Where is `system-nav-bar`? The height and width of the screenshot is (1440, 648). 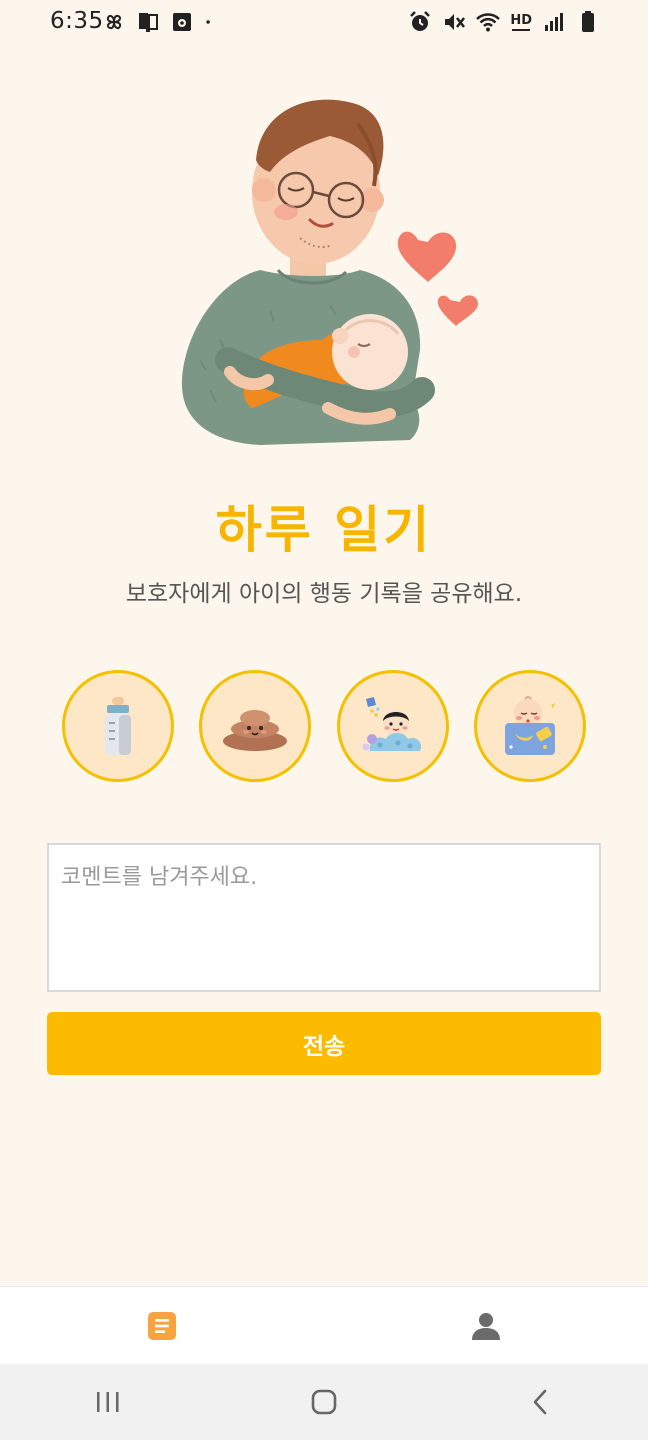
system-nav-bar is located at coordinates (324, 1402).